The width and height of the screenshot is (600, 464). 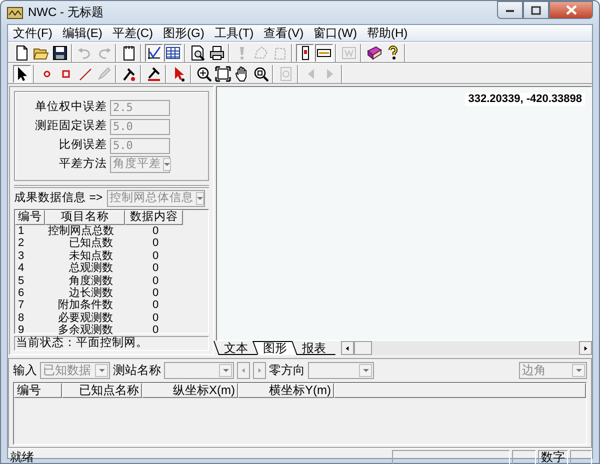 I want to click on station-label: 测站名称, so click(x=137, y=370).